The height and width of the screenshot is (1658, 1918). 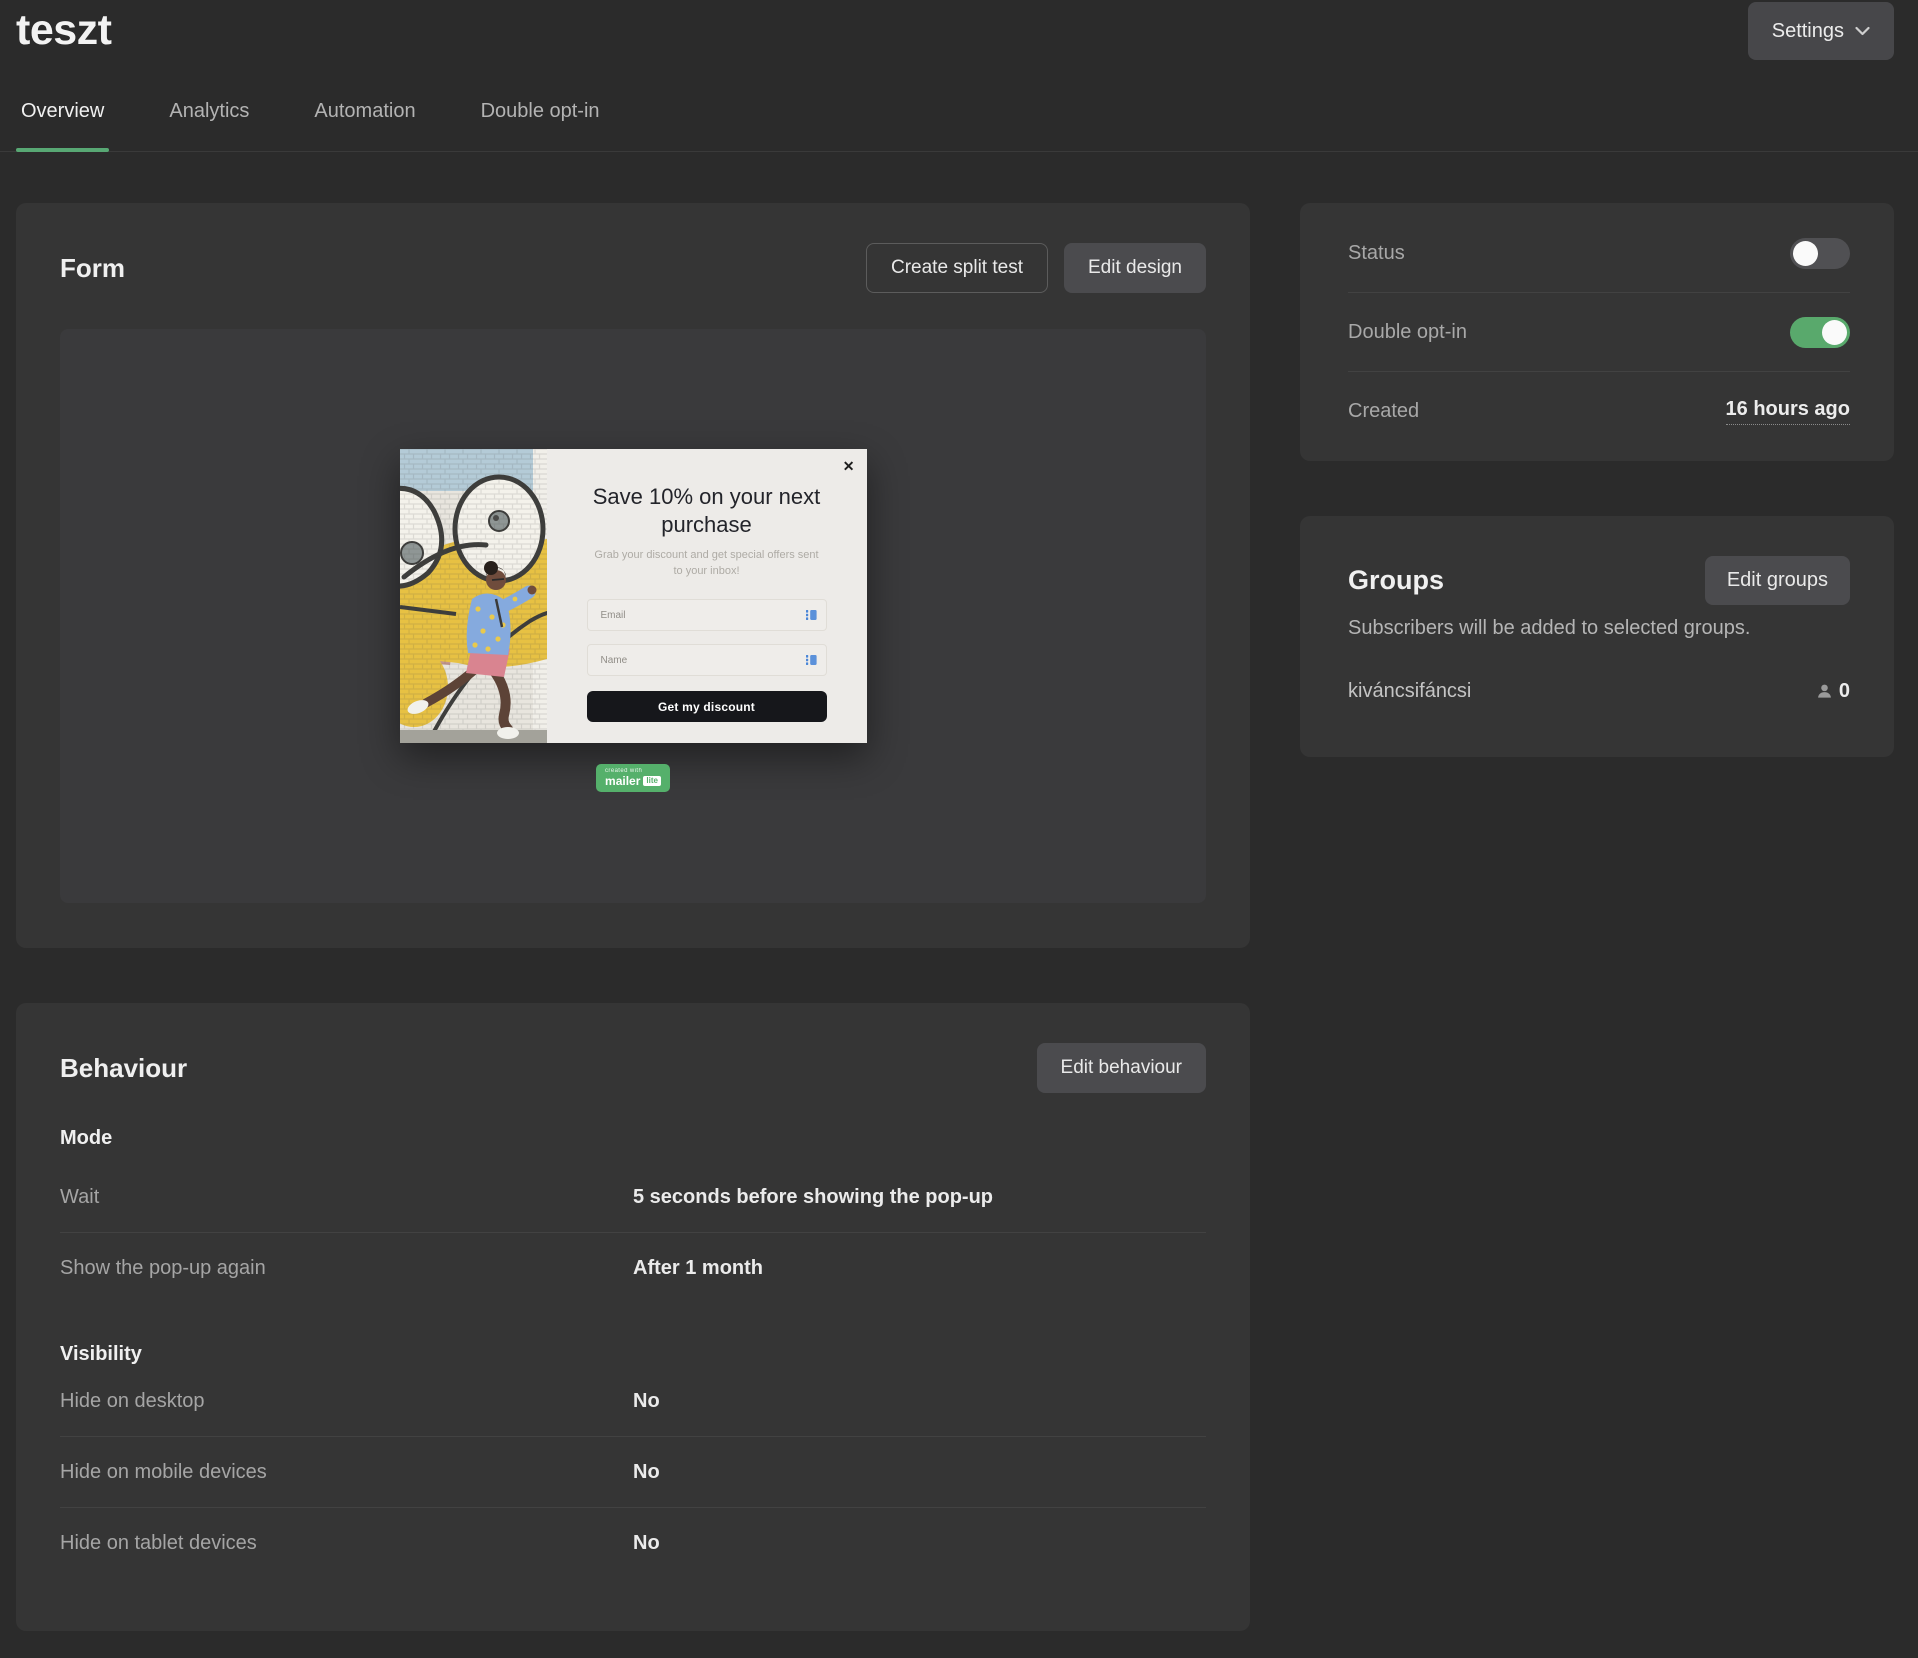 I want to click on status-row: Status, so click(x=1599, y=253).